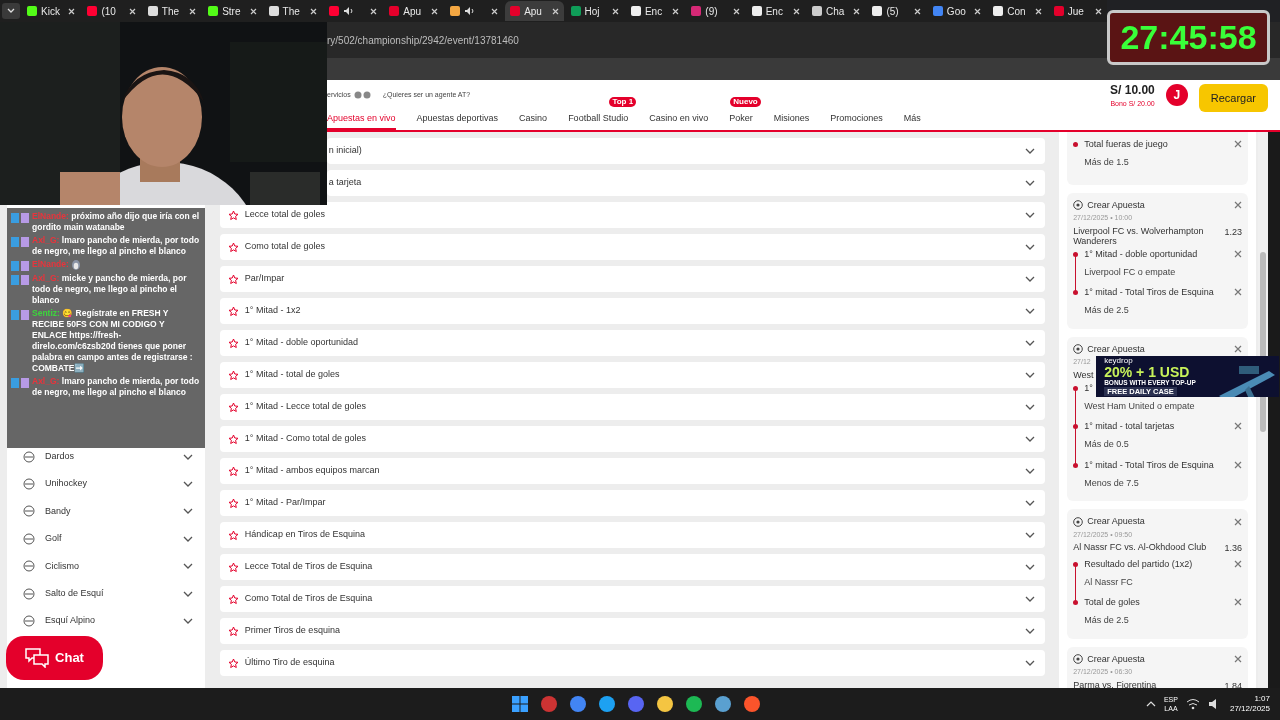  I want to click on market-row: 1° Mitad - Par/Impar, so click(632, 503).